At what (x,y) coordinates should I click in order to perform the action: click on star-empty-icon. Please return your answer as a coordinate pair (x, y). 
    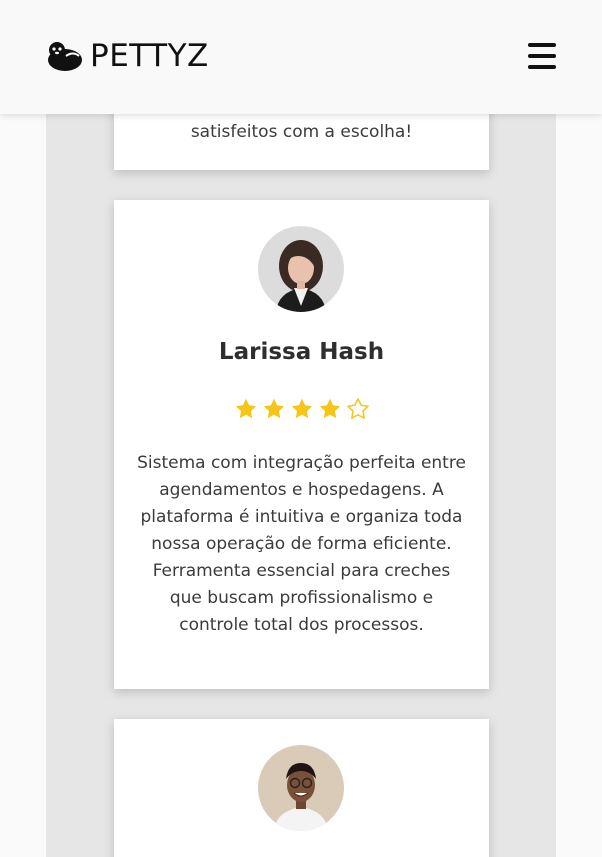
    Looking at the image, I should click on (357, 408).